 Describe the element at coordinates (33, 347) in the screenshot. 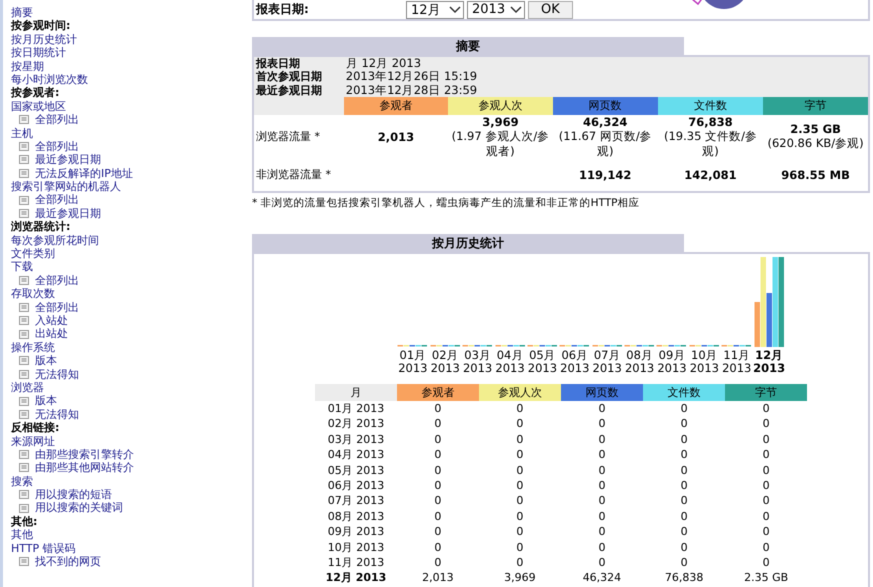

I see `sidebar-link: 操作系统` at that location.